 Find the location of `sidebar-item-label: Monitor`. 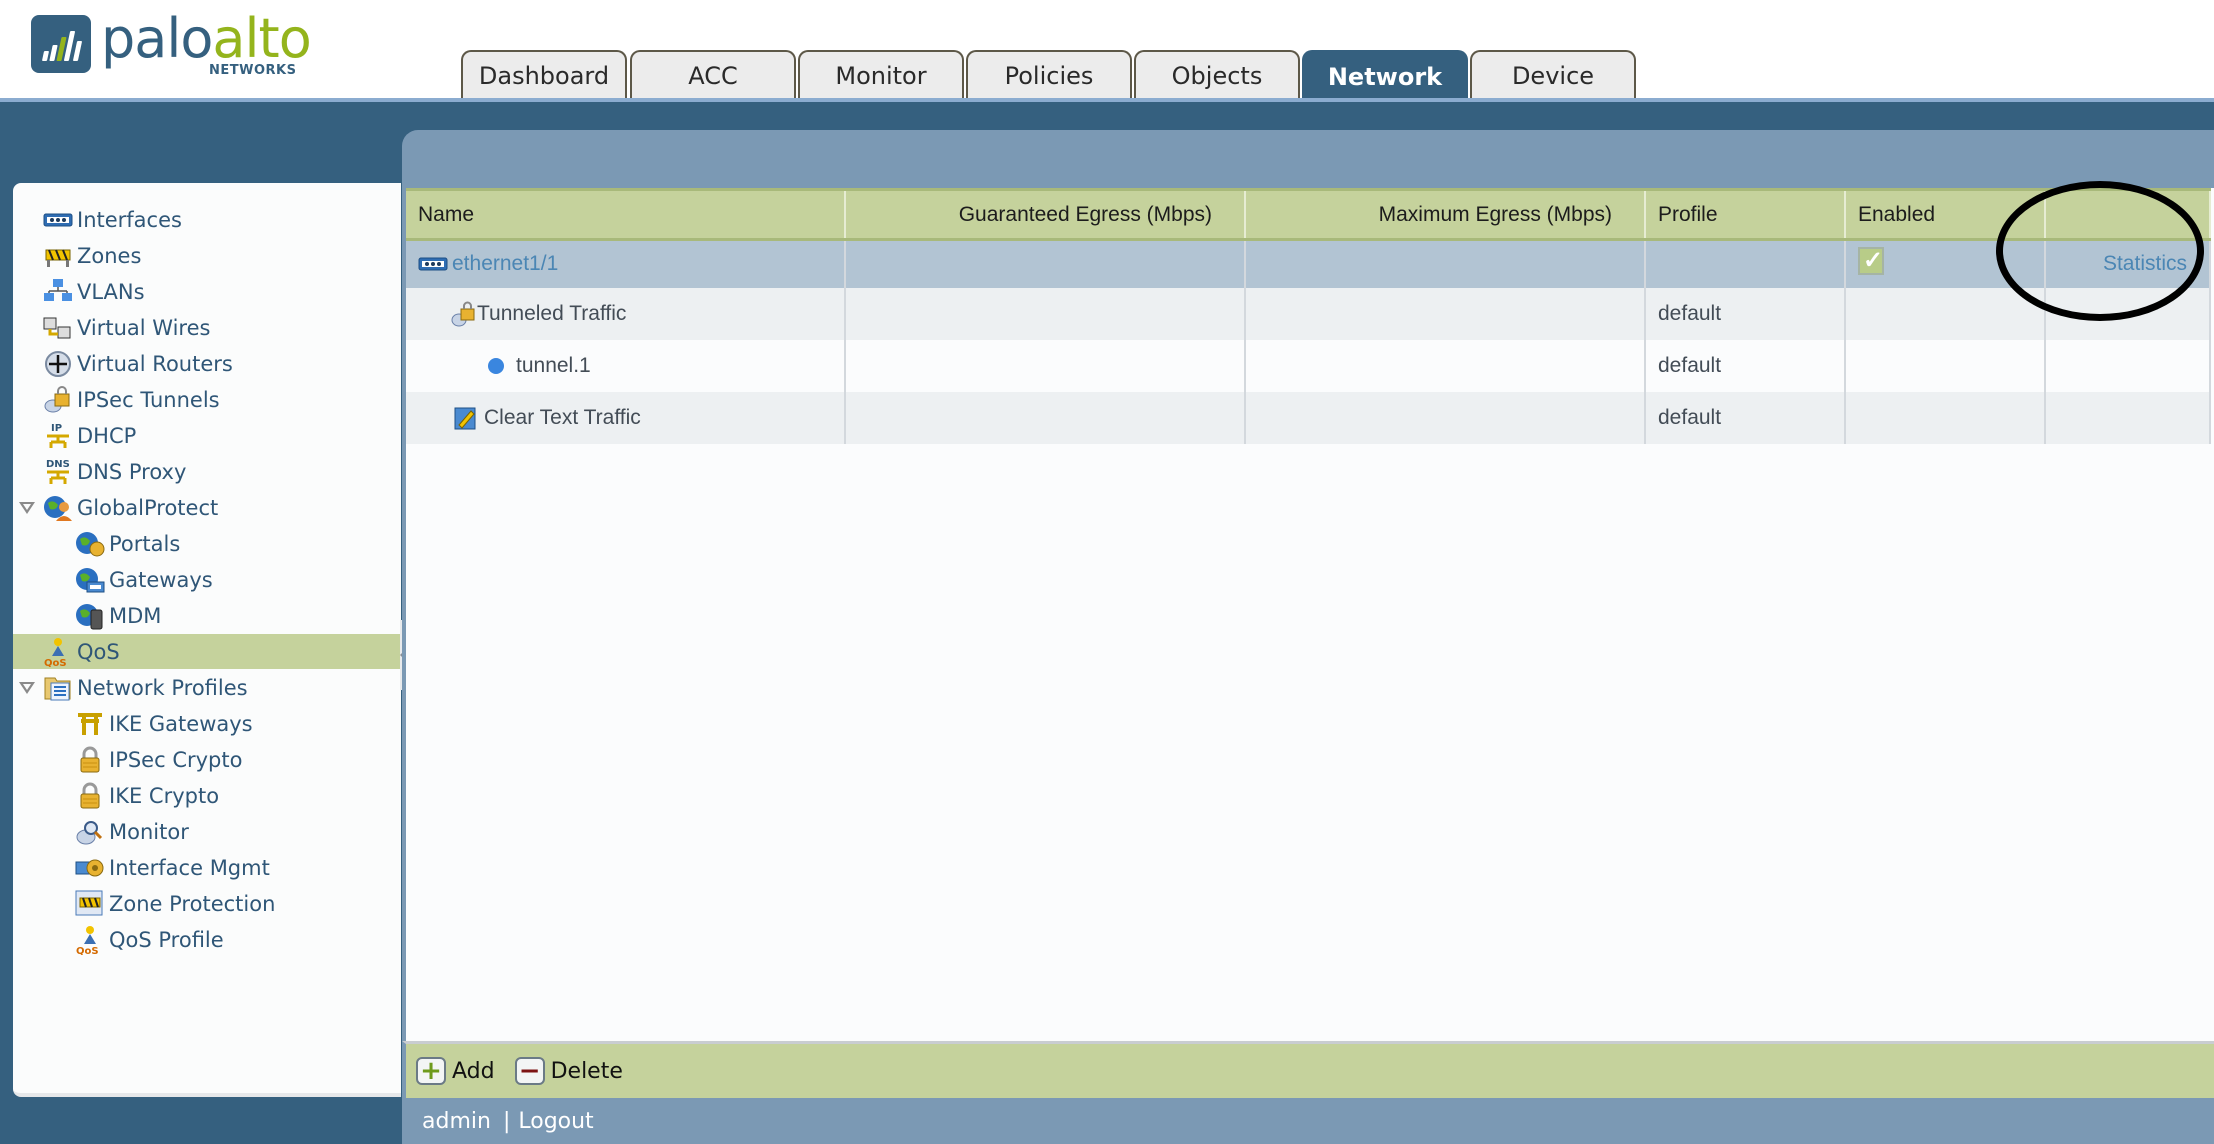

sidebar-item-label: Monitor is located at coordinates (149, 831).